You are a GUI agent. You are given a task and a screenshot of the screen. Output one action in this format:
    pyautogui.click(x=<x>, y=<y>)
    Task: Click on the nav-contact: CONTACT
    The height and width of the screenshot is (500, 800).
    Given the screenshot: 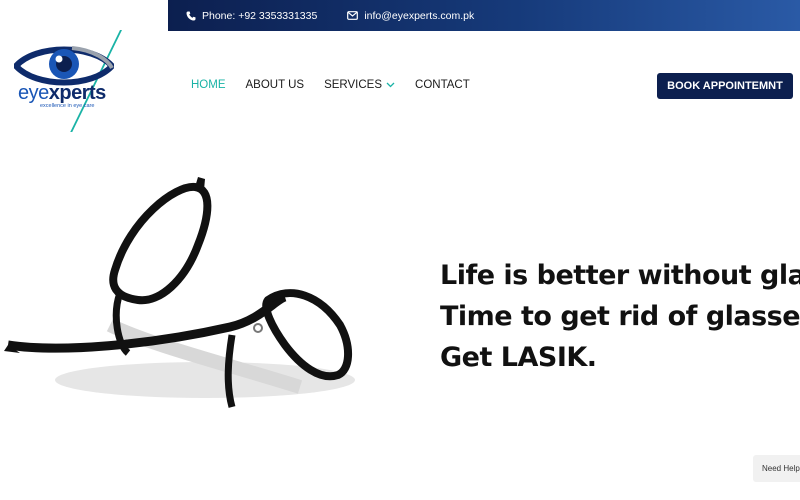 What is the action you would take?
    pyautogui.click(x=442, y=85)
    